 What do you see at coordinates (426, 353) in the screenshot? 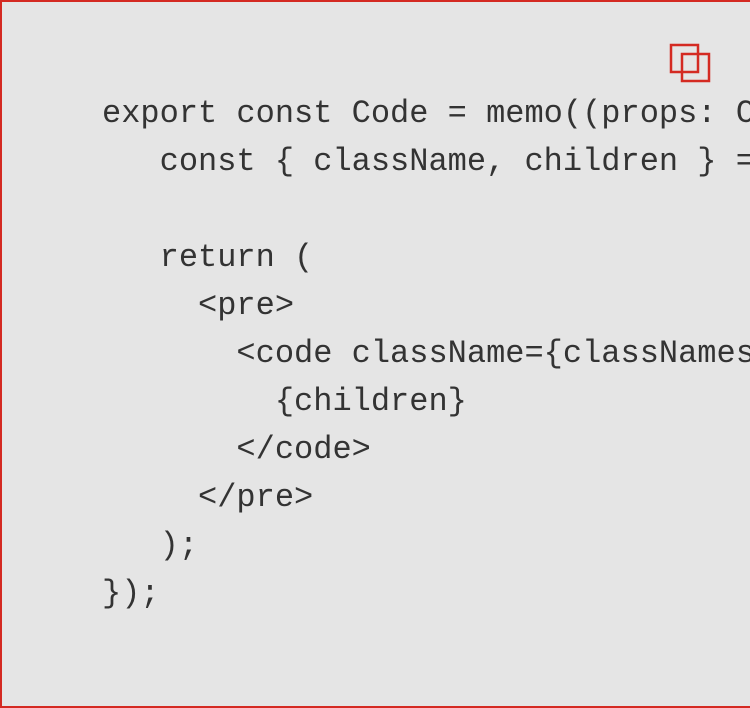
I see `code-line: <code className={classNames` at bounding box center [426, 353].